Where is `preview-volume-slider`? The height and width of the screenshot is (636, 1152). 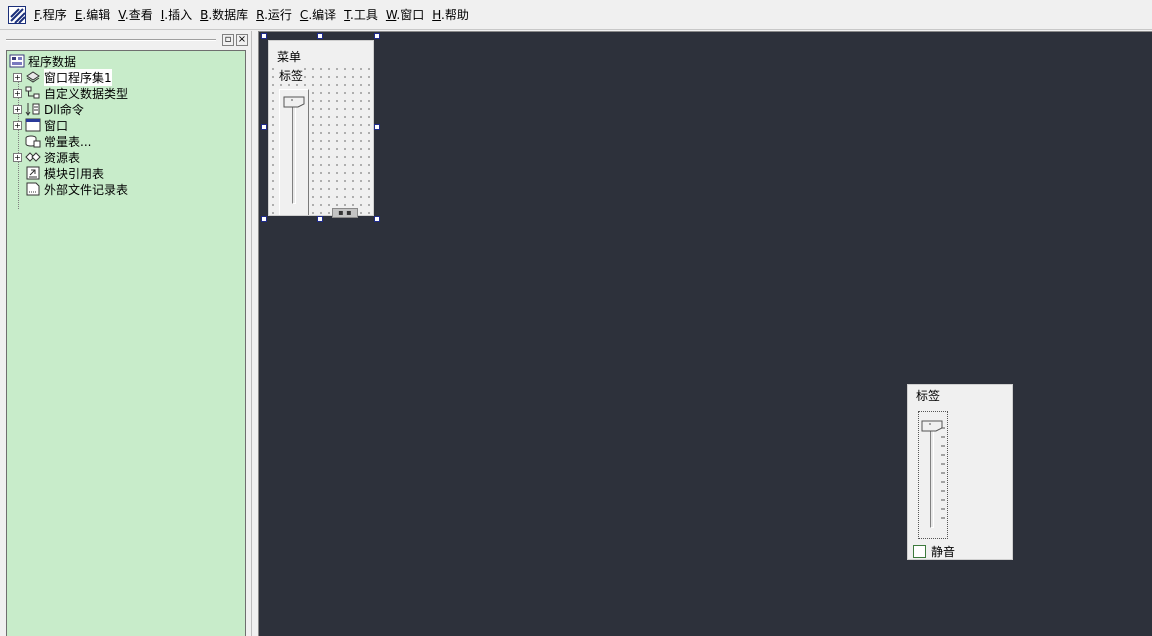 preview-volume-slider is located at coordinates (933, 475).